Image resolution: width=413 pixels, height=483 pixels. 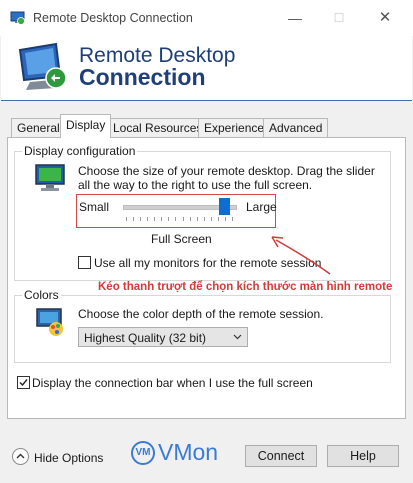 I want to click on header-divider, so click(x=206, y=100).